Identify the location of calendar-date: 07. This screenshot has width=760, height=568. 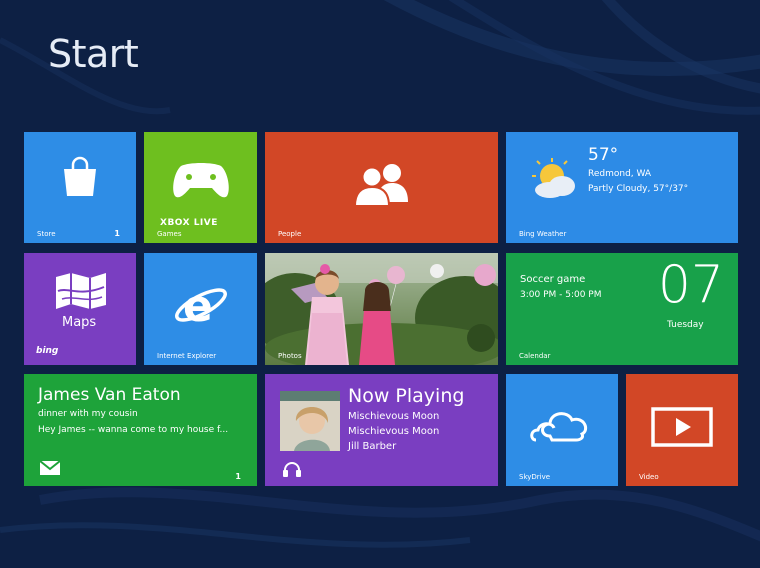
(690, 285).